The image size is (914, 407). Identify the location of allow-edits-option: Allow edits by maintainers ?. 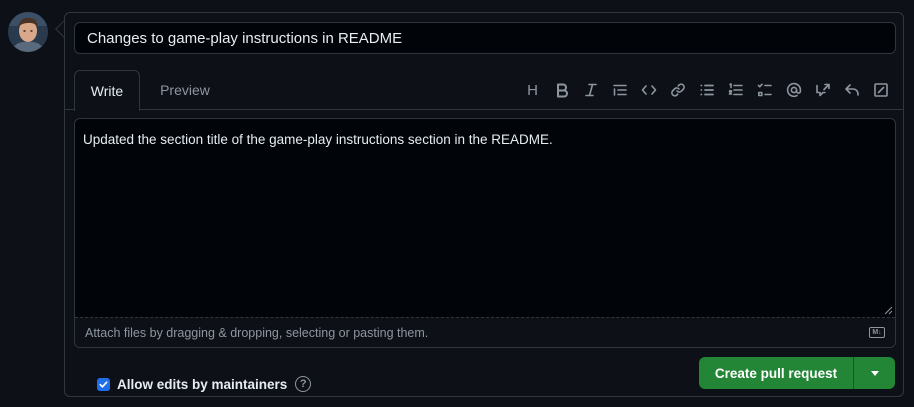
(204, 384).